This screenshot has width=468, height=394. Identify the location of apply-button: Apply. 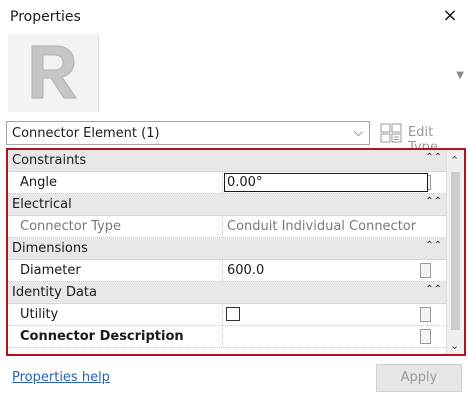
(419, 378).